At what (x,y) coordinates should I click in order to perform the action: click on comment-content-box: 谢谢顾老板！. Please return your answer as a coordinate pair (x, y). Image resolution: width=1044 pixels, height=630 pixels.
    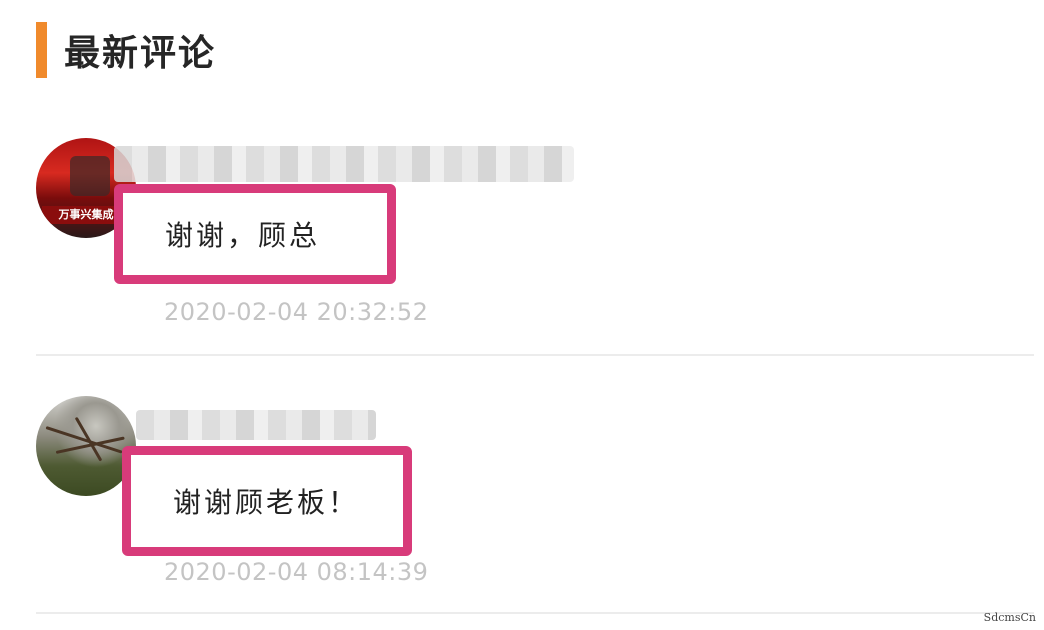
    Looking at the image, I should click on (267, 501).